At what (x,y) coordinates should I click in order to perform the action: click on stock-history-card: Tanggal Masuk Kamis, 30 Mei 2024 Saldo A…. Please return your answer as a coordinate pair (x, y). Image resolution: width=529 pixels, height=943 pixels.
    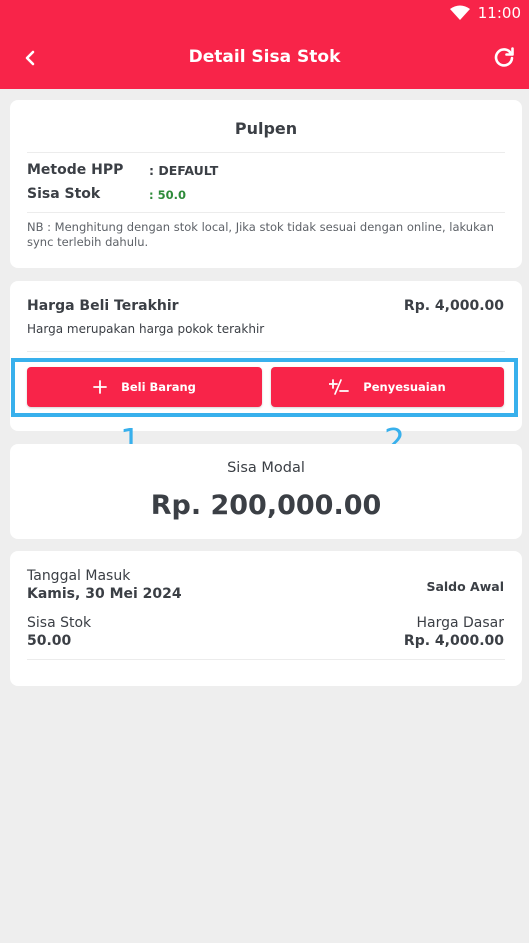
    Looking at the image, I should click on (266, 618).